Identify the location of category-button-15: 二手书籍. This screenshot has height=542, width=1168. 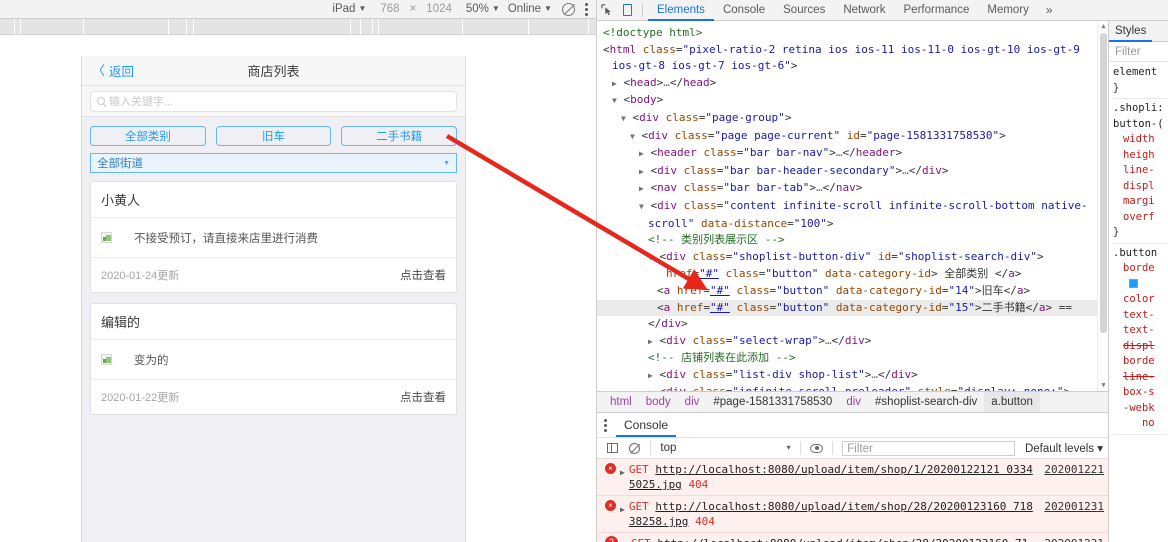
(399, 136).